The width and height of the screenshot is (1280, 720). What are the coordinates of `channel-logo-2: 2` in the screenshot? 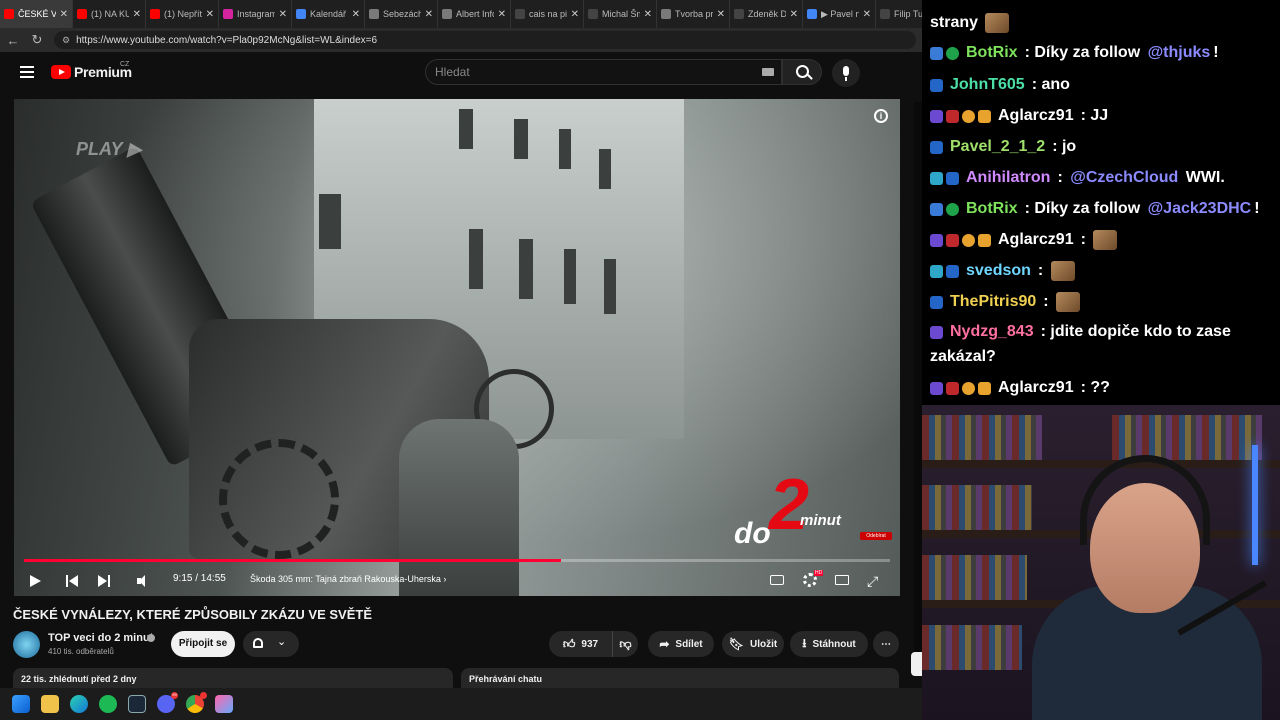 It's located at (789, 505).